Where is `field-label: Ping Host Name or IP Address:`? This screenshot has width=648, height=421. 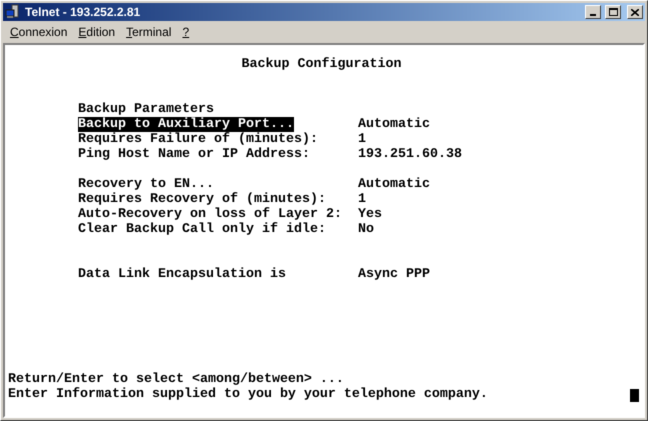
field-label: Ping Host Name or IP Address: is located at coordinates (194, 154).